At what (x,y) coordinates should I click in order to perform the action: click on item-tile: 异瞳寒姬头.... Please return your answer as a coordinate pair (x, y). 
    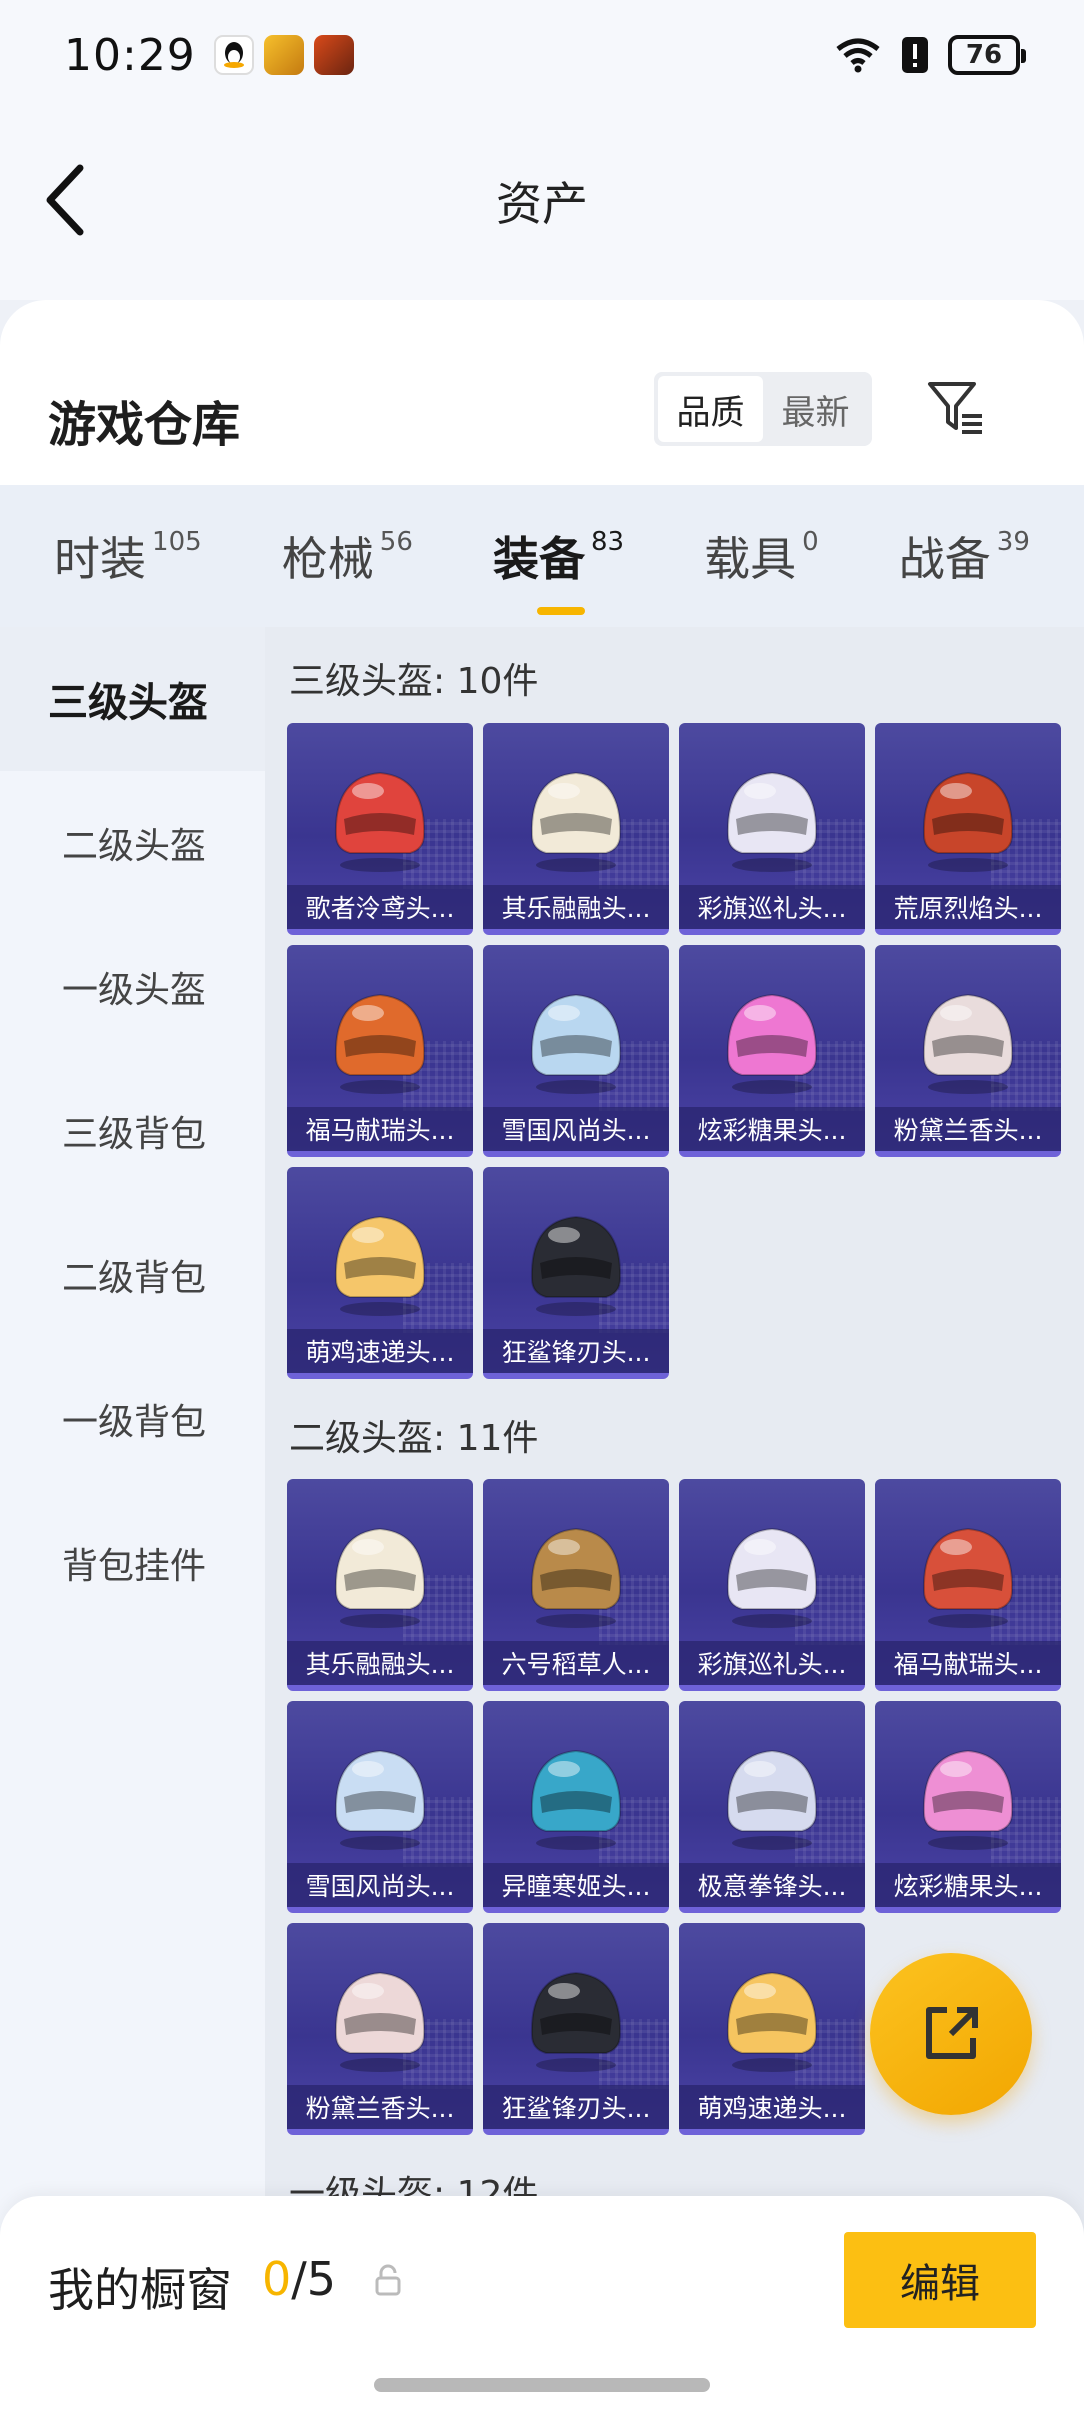
    Looking at the image, I should click on (576, 1807).